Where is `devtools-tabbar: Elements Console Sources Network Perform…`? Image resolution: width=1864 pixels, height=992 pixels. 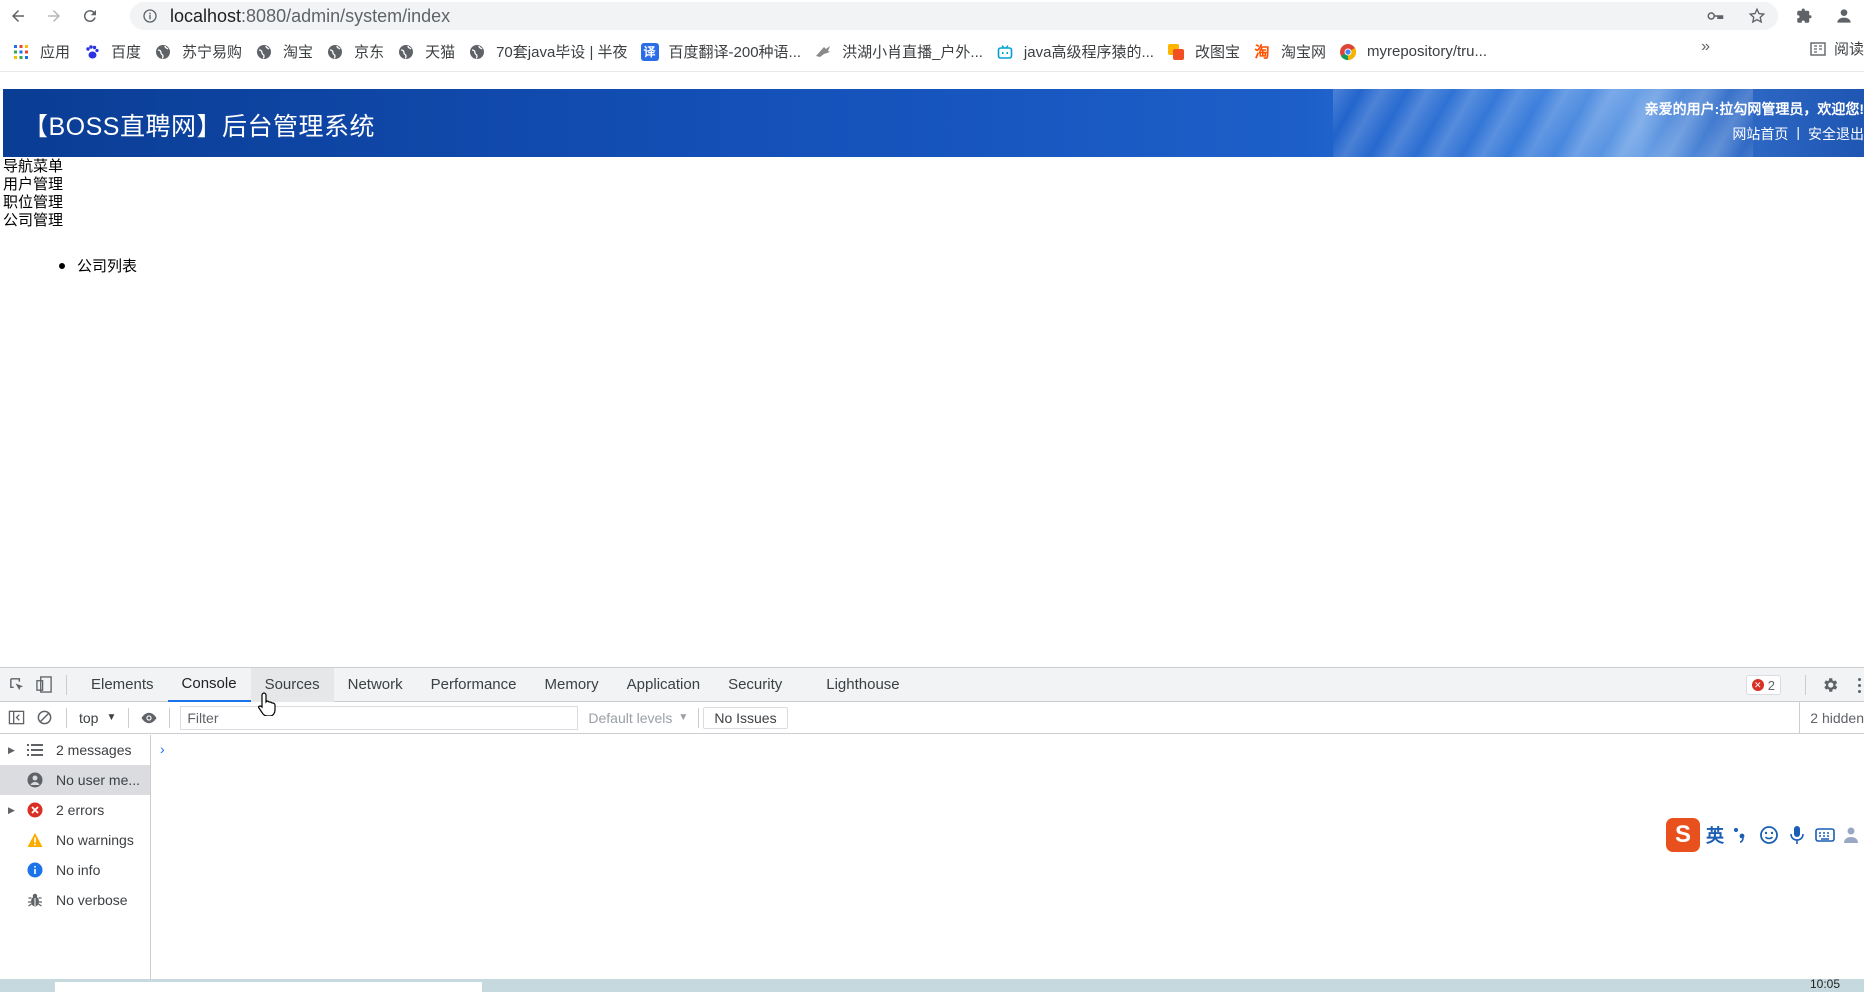
devtools-tabbar: Elements Console Sources Network Perform… is located at coordinates (932, 684).